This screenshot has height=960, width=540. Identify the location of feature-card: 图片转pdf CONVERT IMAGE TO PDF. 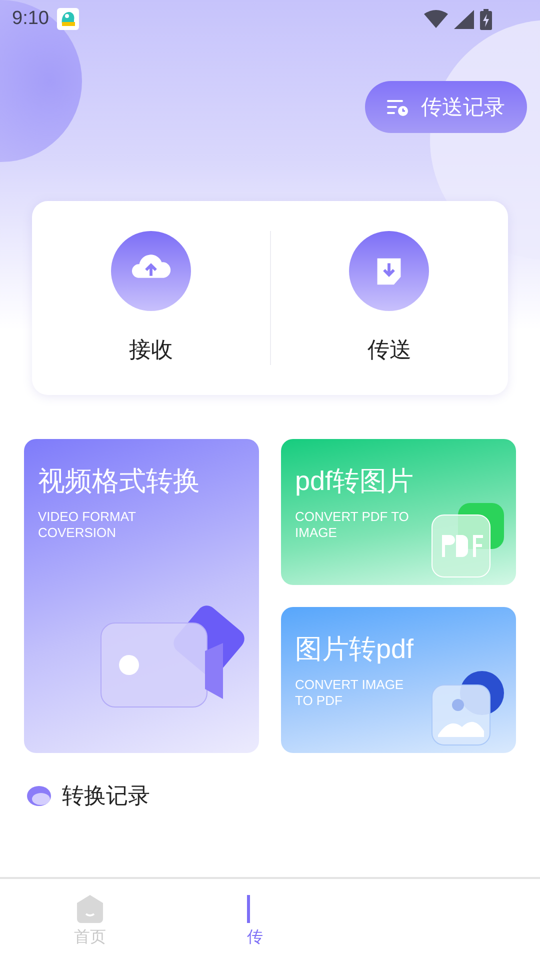
(398, 680).